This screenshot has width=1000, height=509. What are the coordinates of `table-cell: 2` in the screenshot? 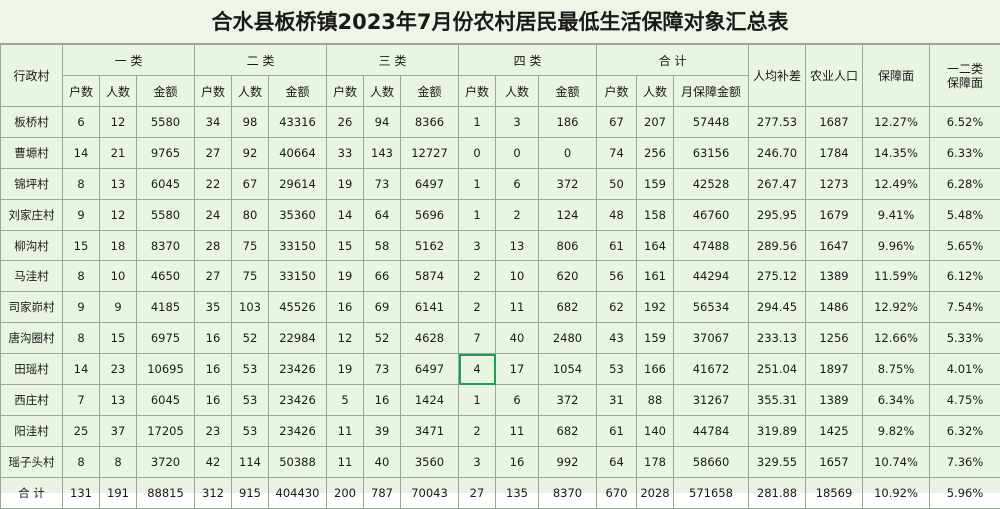 It's located at (477, 430).